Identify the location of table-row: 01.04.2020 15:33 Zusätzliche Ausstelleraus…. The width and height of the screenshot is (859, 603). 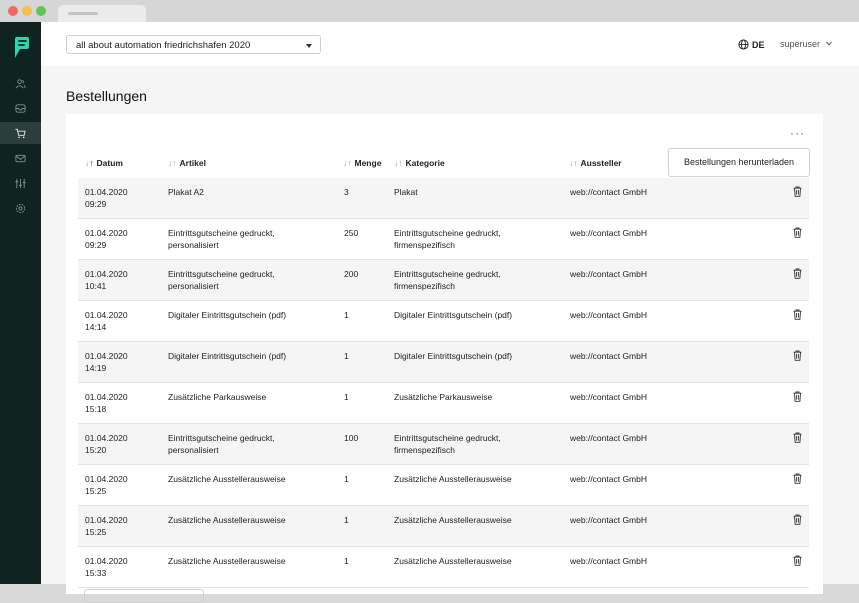
(443, 567).